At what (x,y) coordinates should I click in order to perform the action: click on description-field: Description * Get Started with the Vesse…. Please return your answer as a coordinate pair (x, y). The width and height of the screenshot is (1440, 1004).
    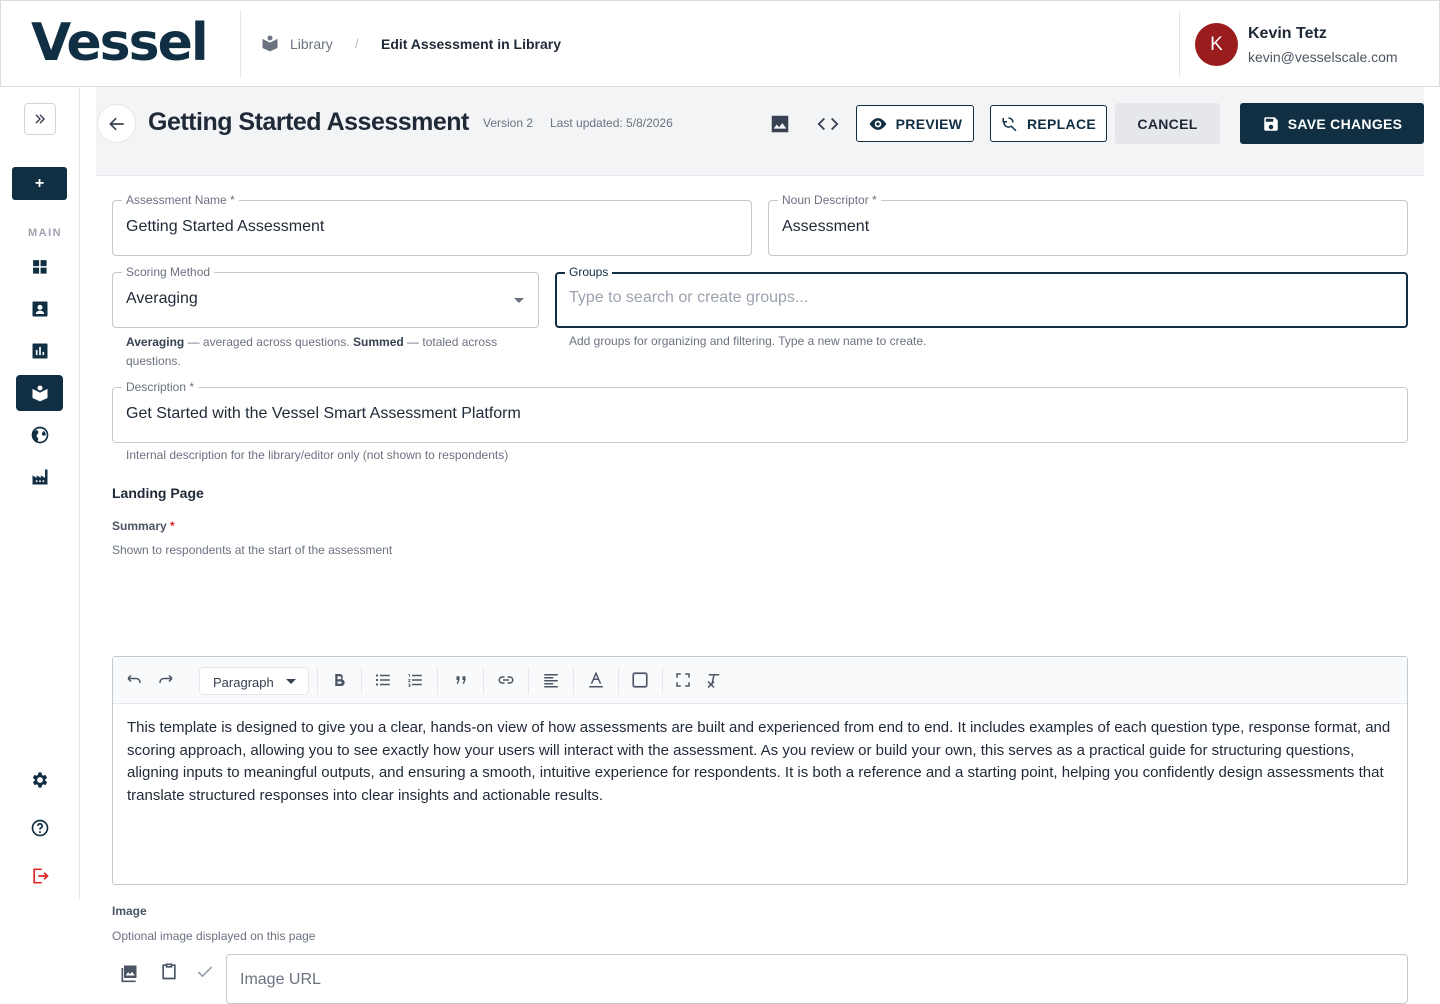
    Looking at the image, I should click on (760, 411).